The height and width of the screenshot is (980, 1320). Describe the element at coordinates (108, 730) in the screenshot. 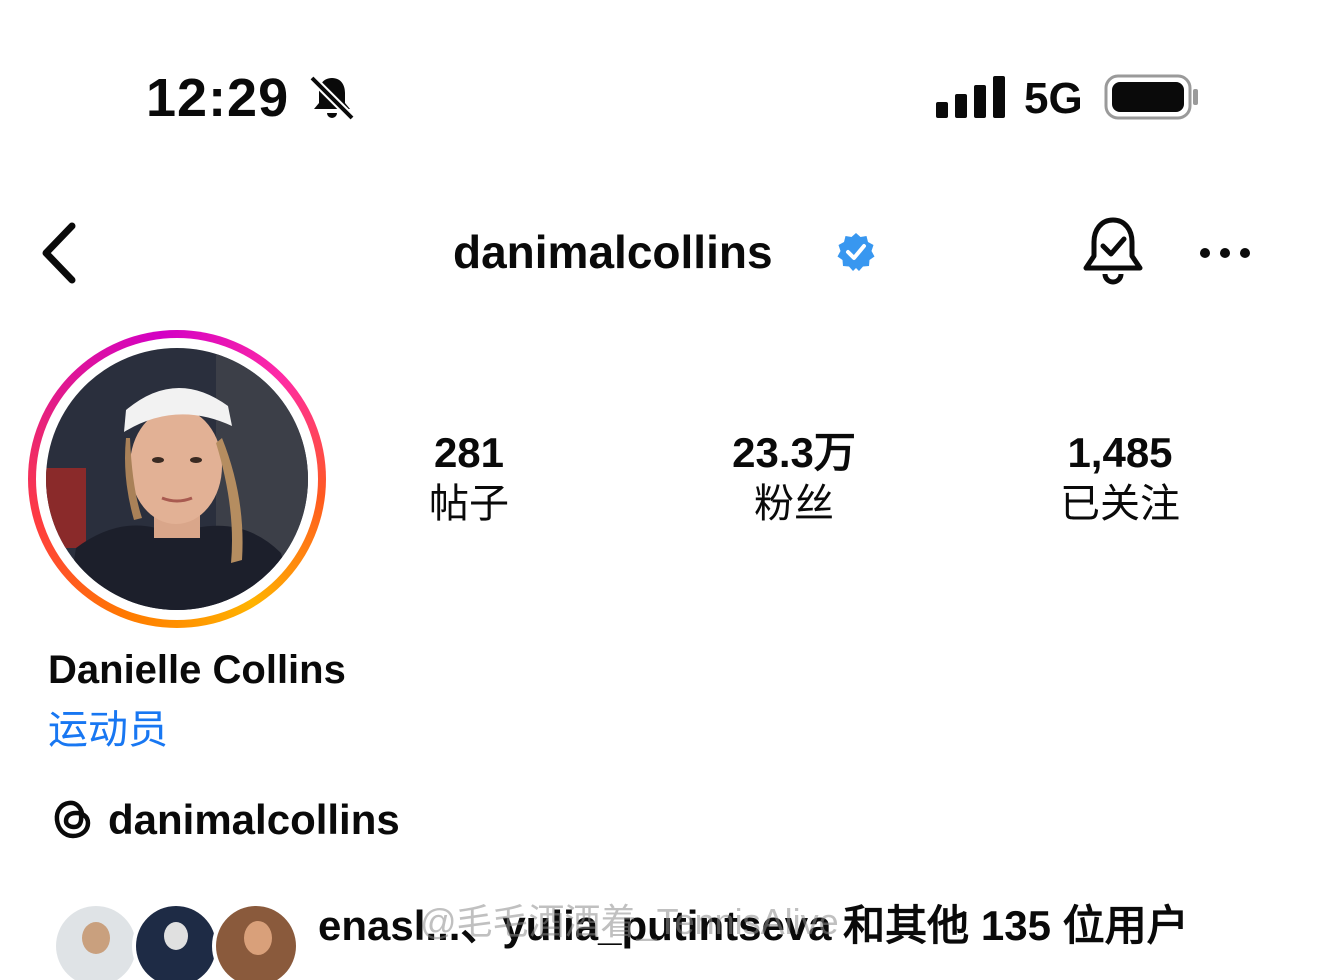

I see `profile-category: 运动员` at that location.